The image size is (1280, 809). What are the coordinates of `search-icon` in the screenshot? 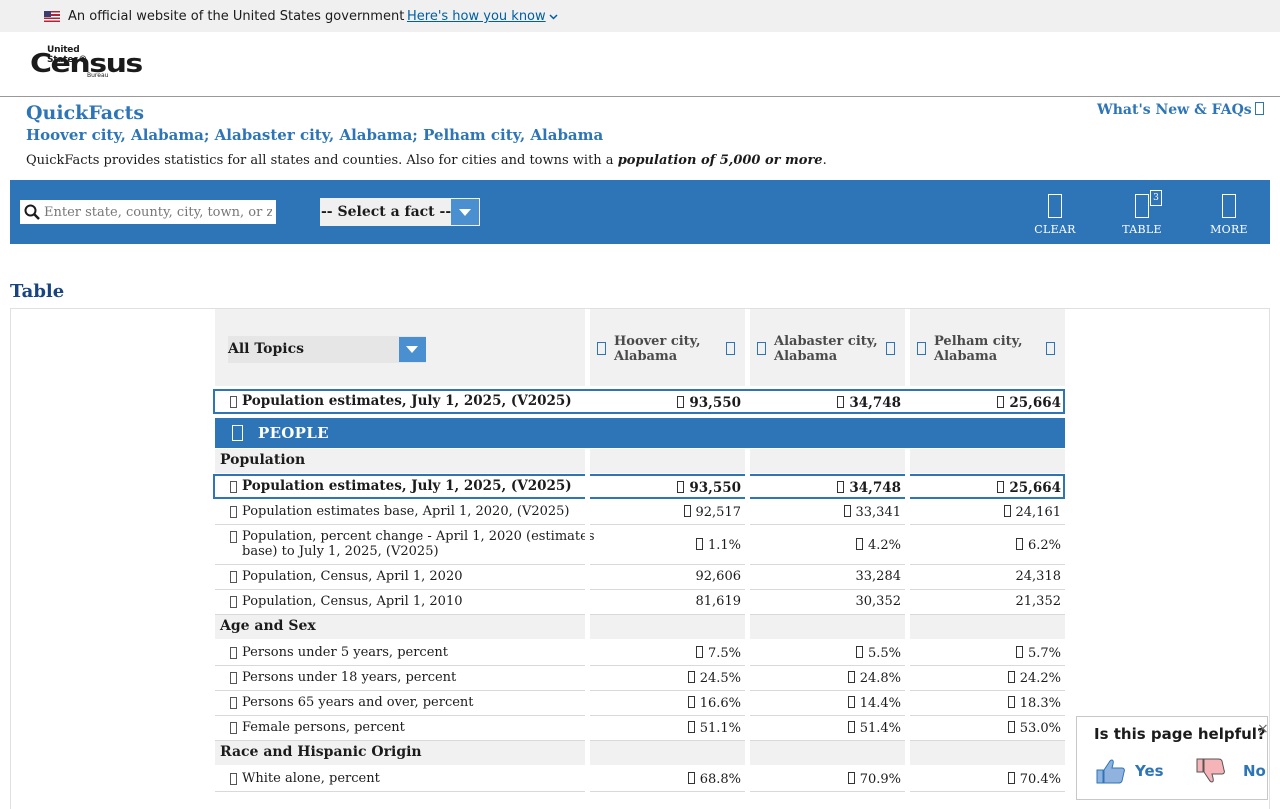 It's located at (32, 212).